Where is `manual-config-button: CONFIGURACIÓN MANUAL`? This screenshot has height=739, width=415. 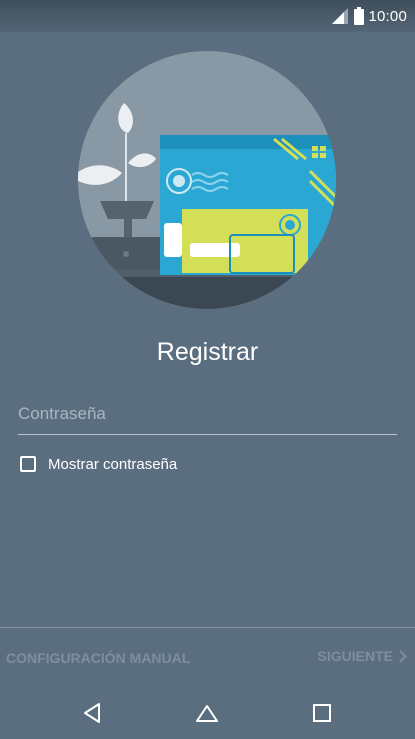 manual-config-button: CONFIGURACIÓN MANUAL is located at coordinates (98, 658).